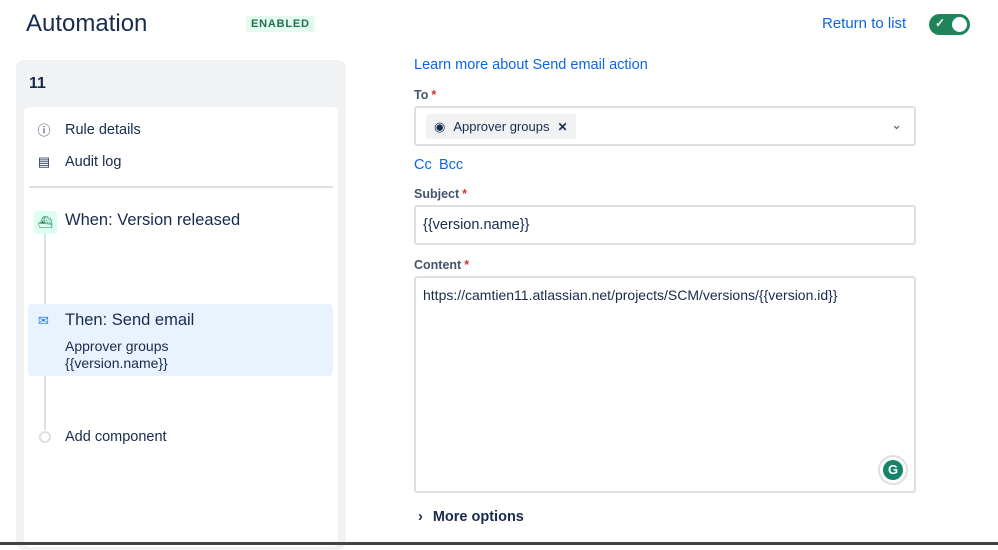 The height and width of the screenshot is (550, 998). Describe the element at coordinates (423, 165) in the screenshot. I see `cc-link: Cc` at that location.